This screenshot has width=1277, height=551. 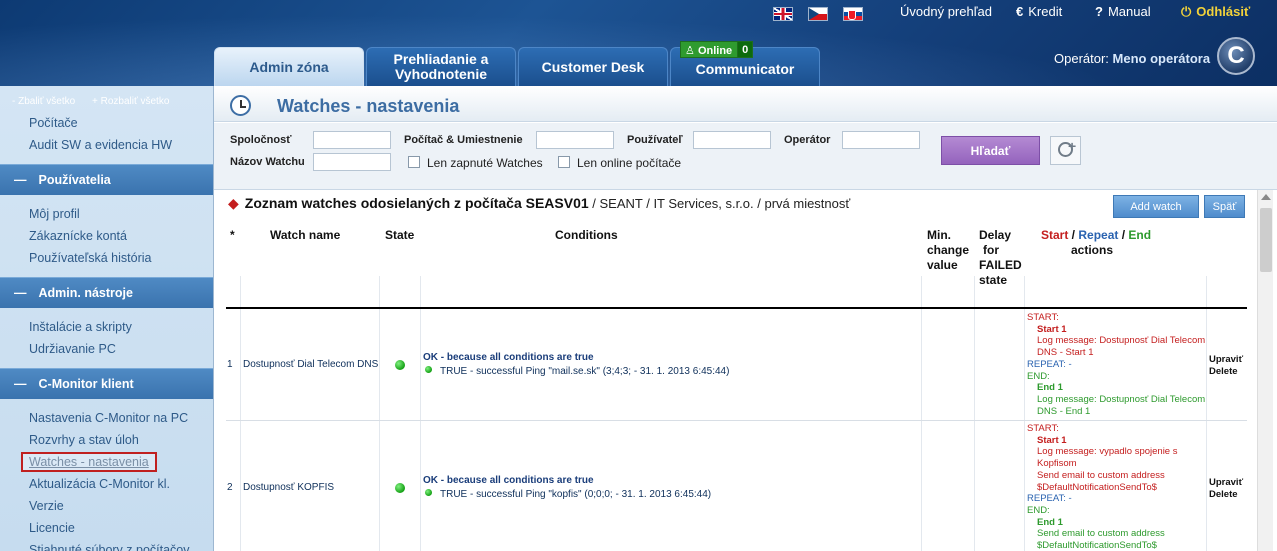 What do you see at coordinates (564, 162) in the screenshot?
I see `only-online-checkbox` at bounding box center [564, 162].